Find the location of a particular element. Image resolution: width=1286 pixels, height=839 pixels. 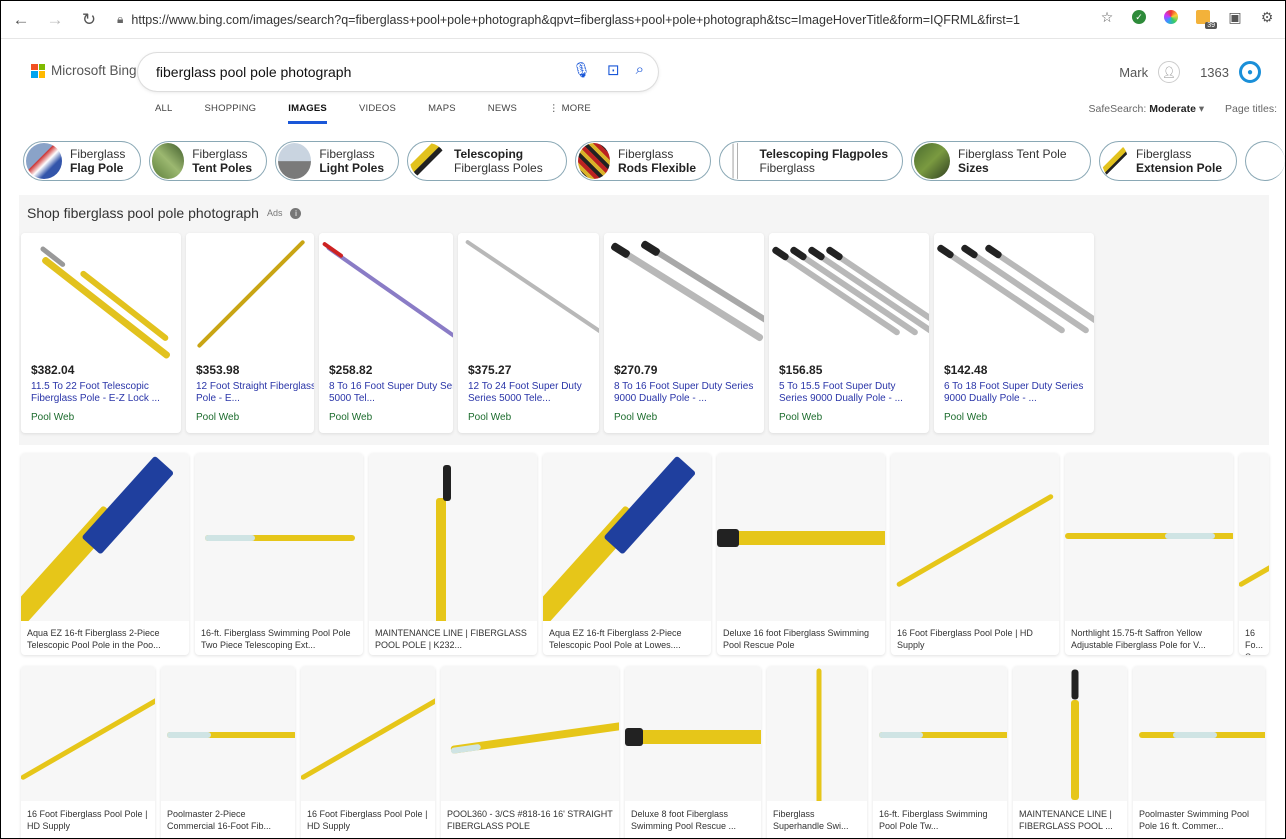

related-search-chip: Fiberglass Rods Flexible is located at coordinates (643, 161).